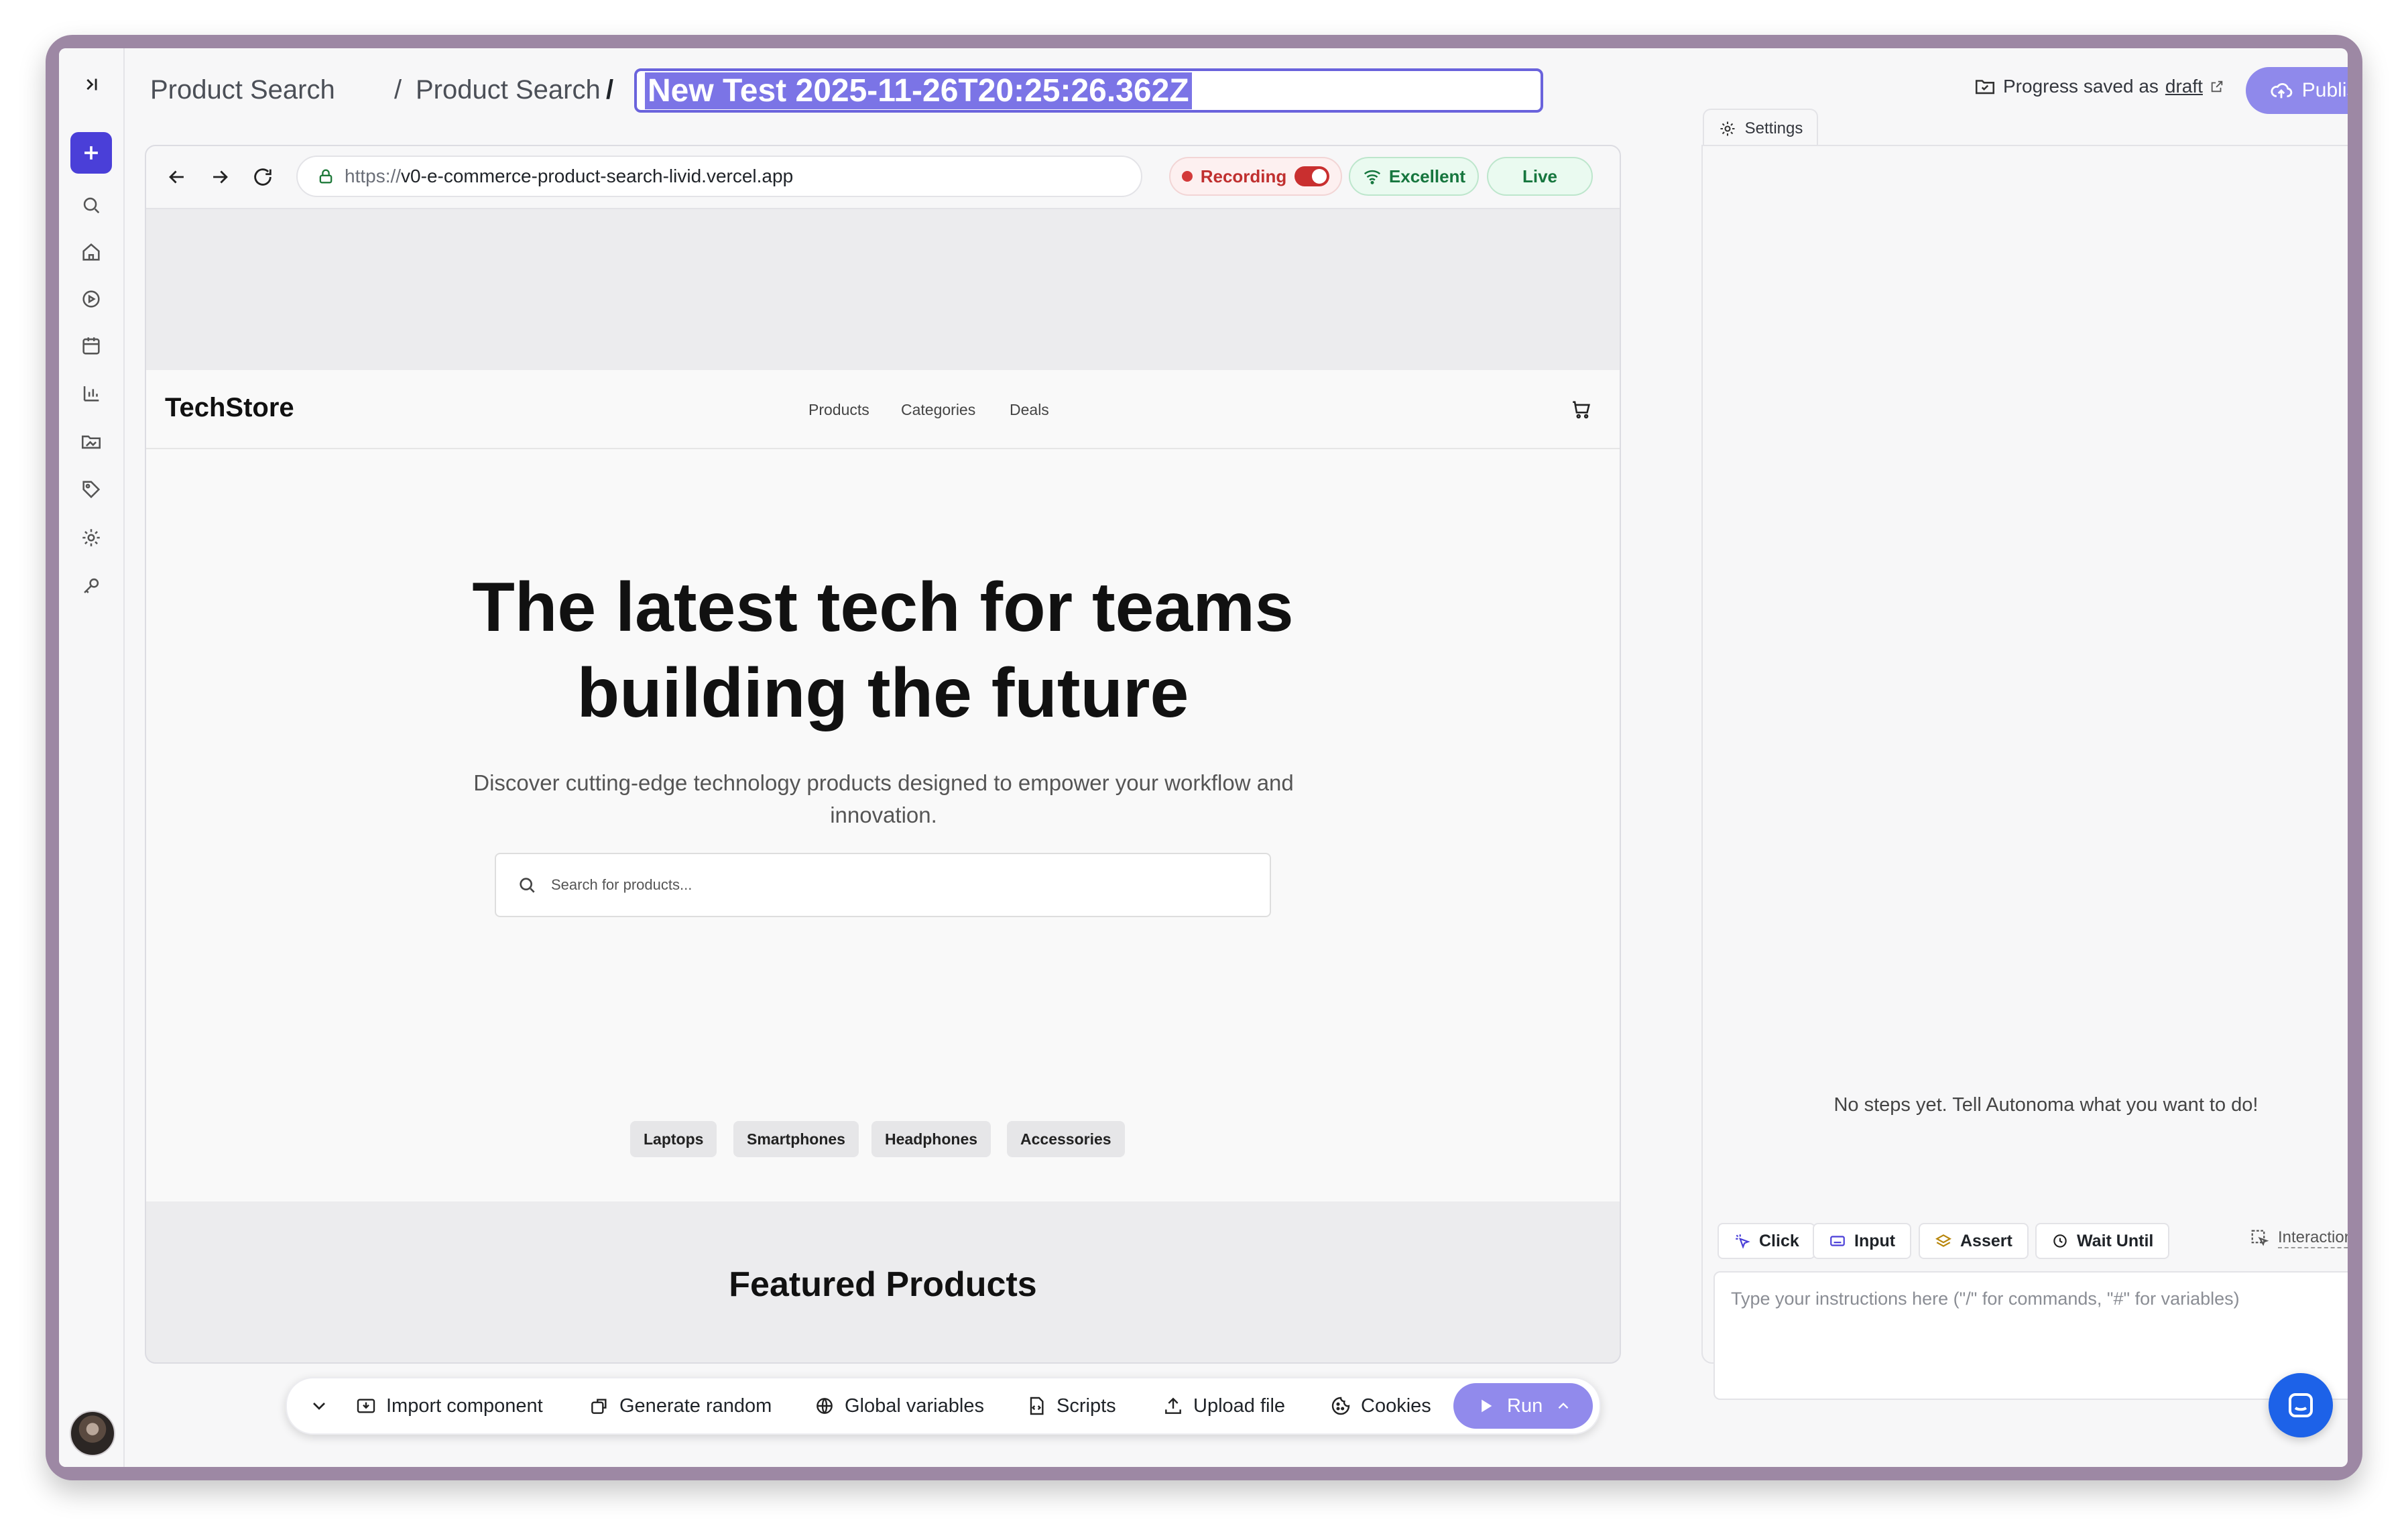 Image resolution: width=2408 pixels, height=1538 pixels. Describe the element at coordinates (2282, 90) in the screenshot. I see `cloud-upload-icon` at that location.